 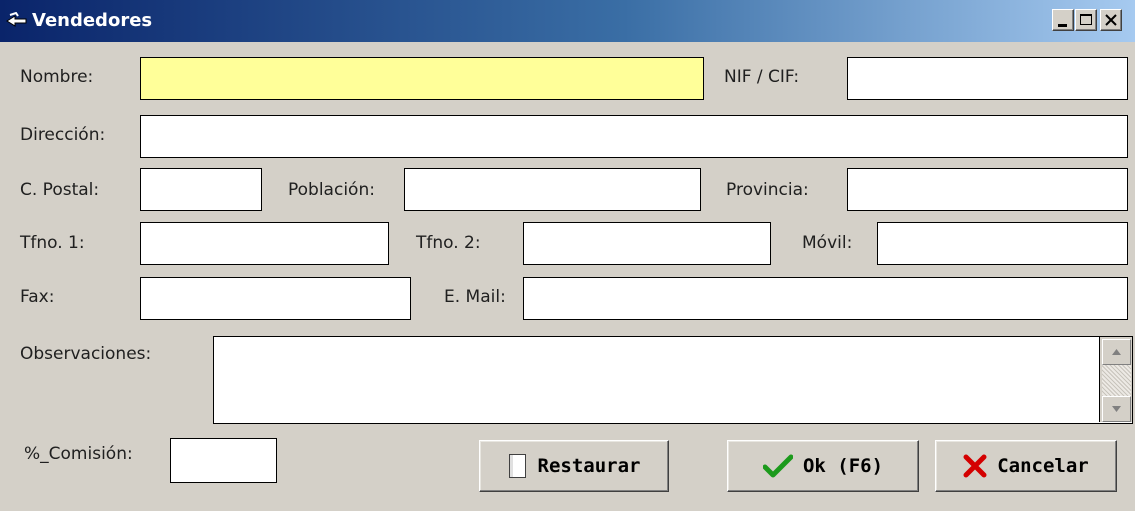 I want to click on title-bar: Vendedores, so click(x=567, y=21).